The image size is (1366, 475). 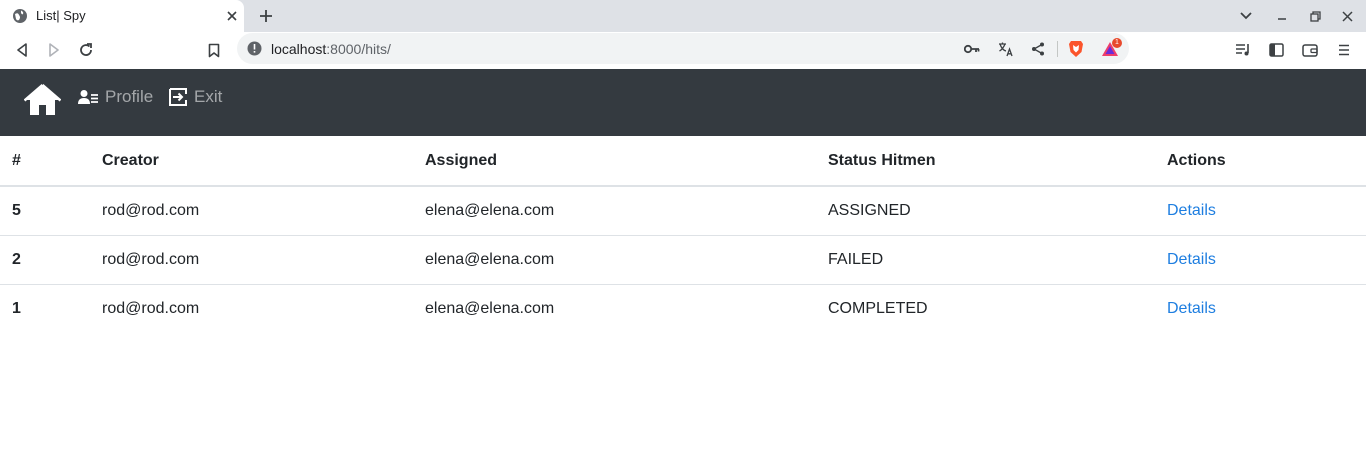 I want to click on nav-exit-link: Exit, so click(x=195, y=97).